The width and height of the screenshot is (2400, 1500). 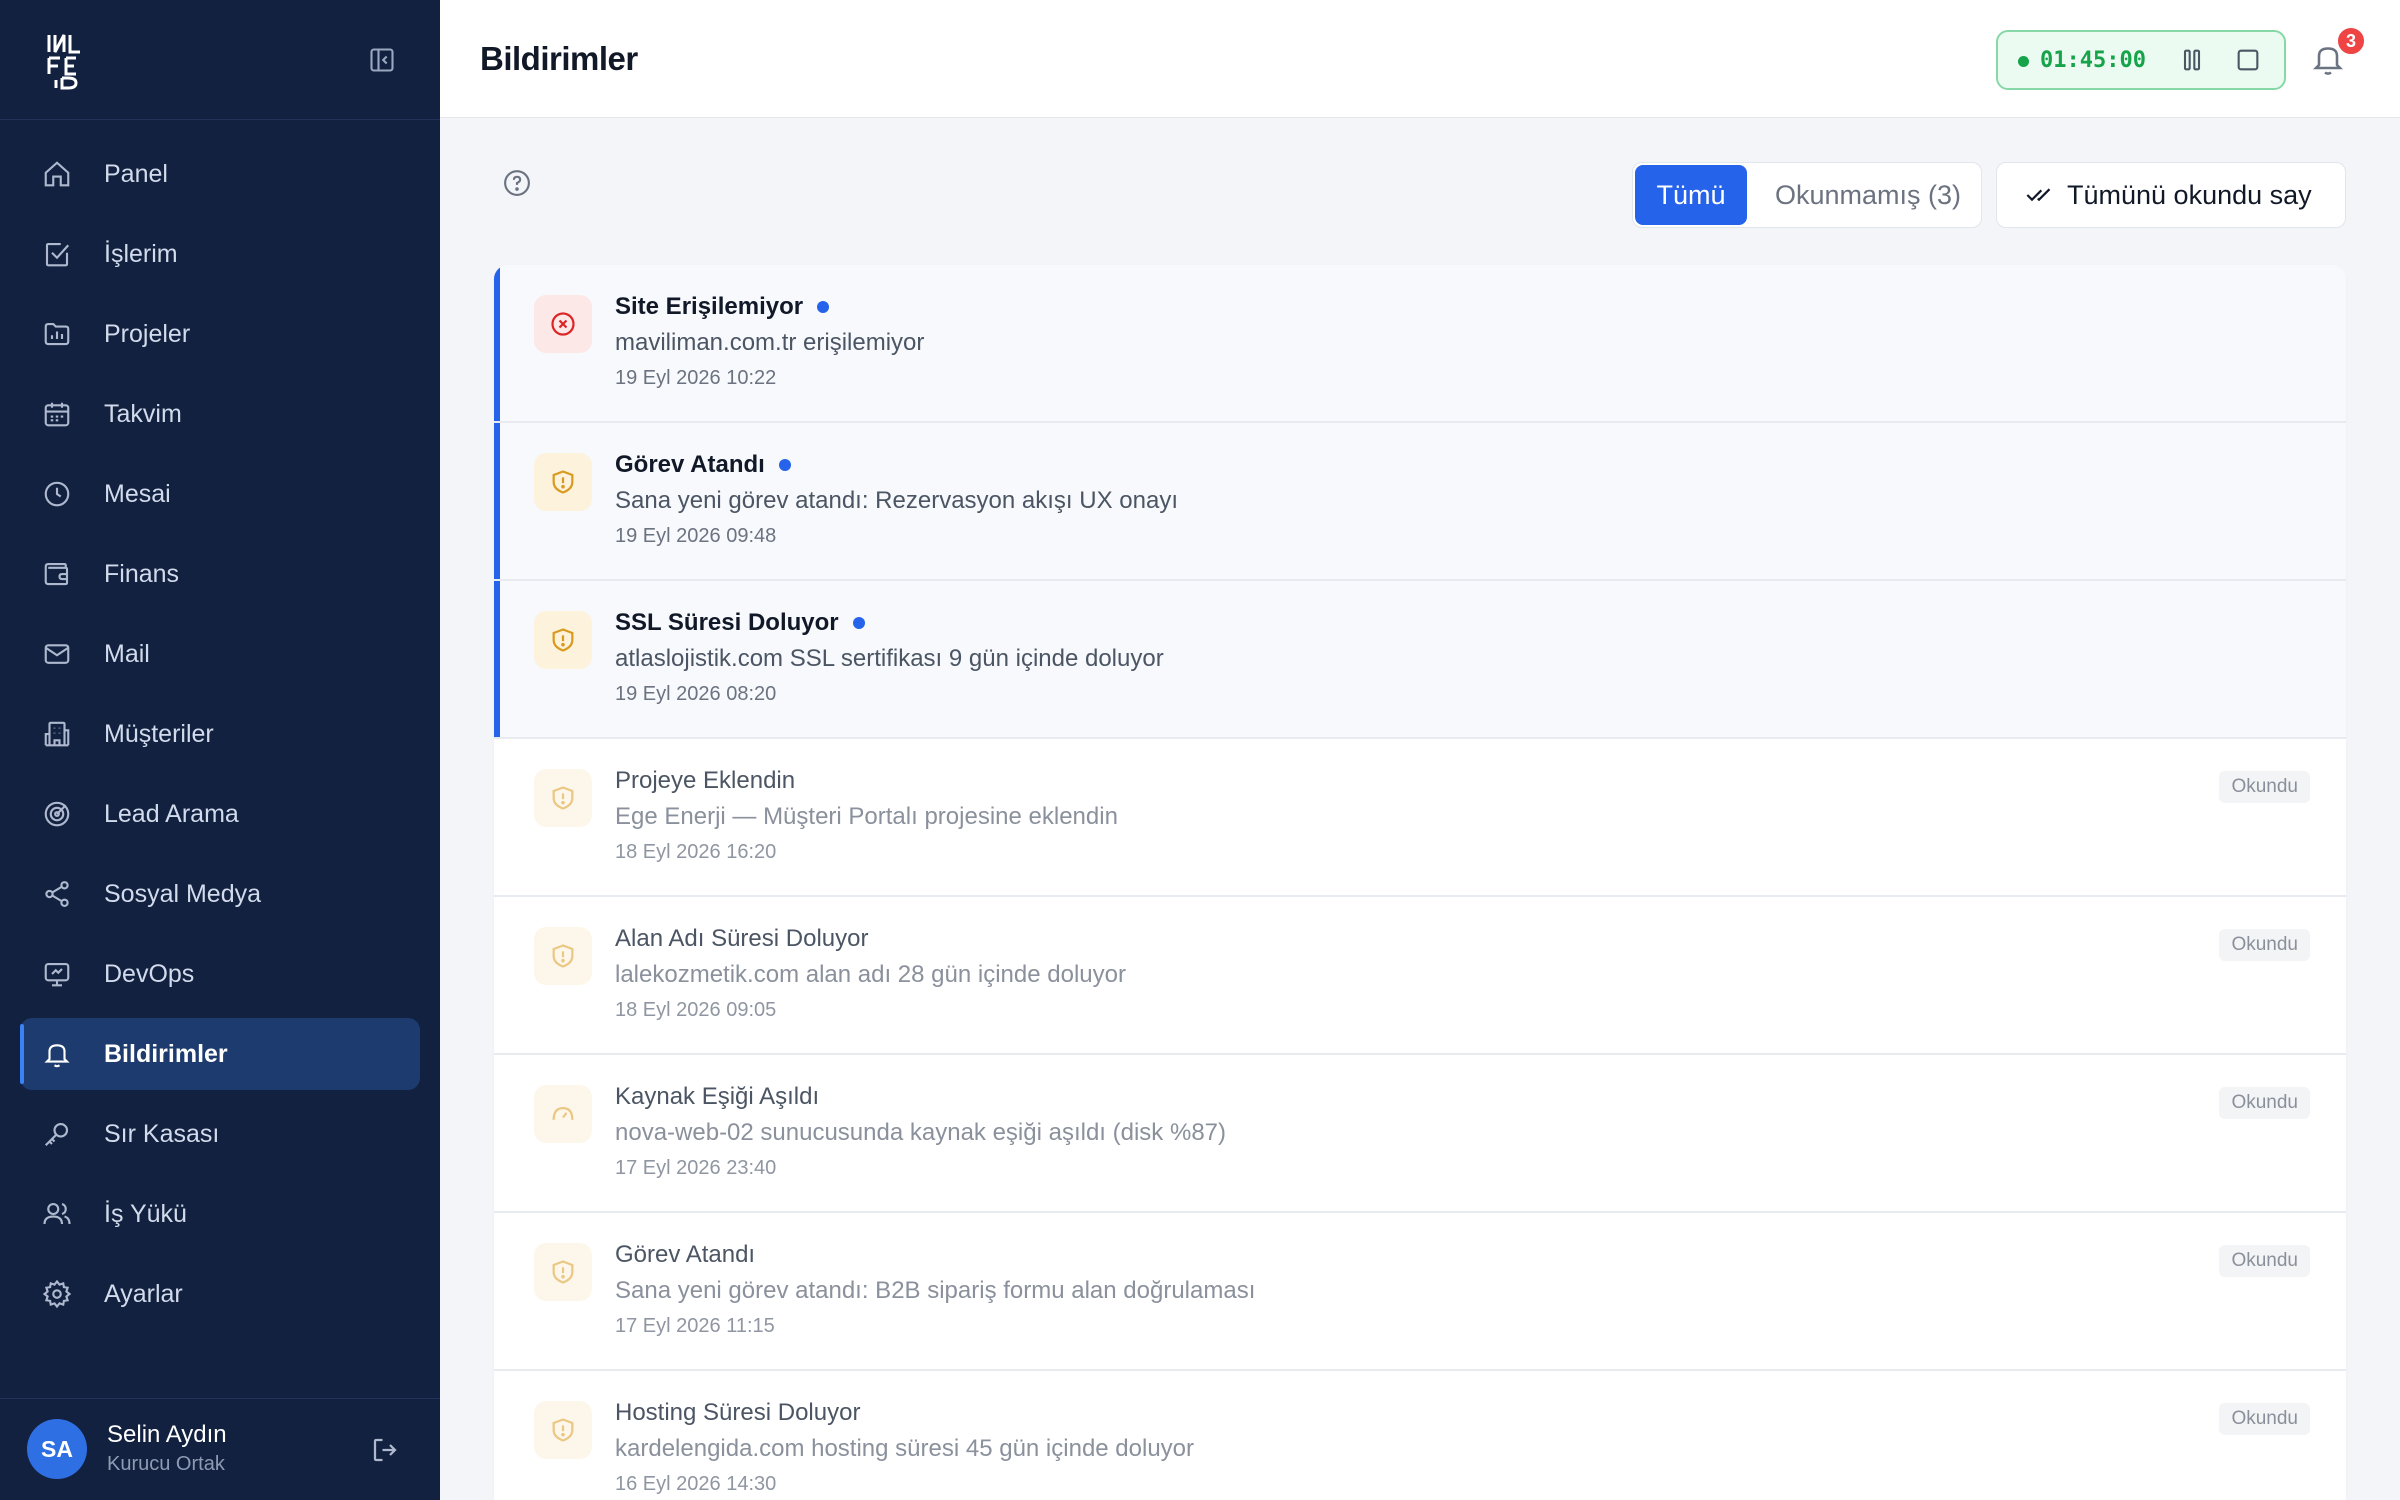 What do you see at coordinates (2023, 61) in the screenshot?
I see `recording-dot` at bounding box center [2023, 61].